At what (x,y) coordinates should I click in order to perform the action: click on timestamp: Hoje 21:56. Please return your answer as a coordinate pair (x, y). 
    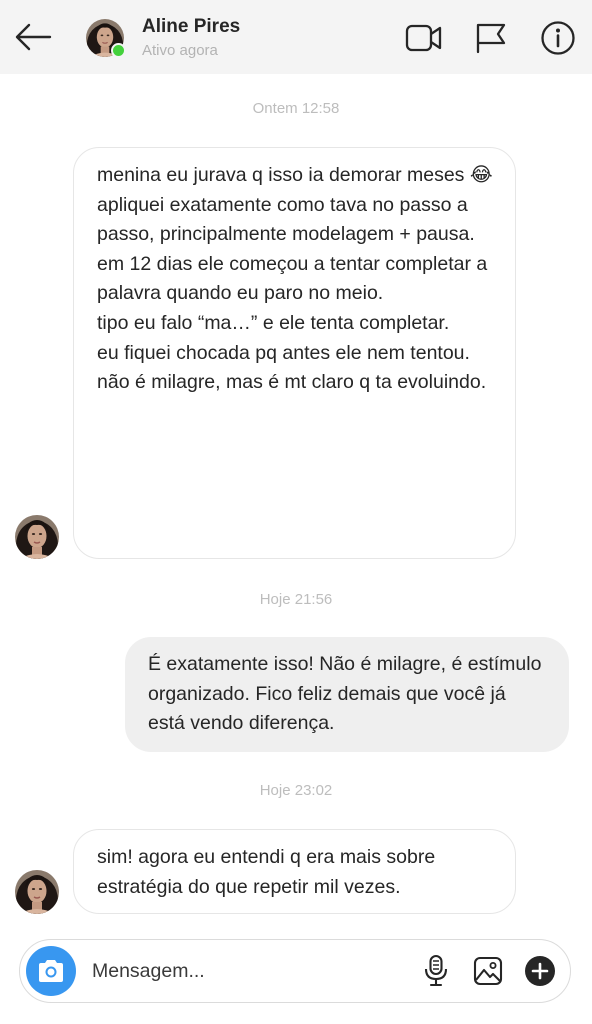
    Looking at the image, I should click on (296, 599).